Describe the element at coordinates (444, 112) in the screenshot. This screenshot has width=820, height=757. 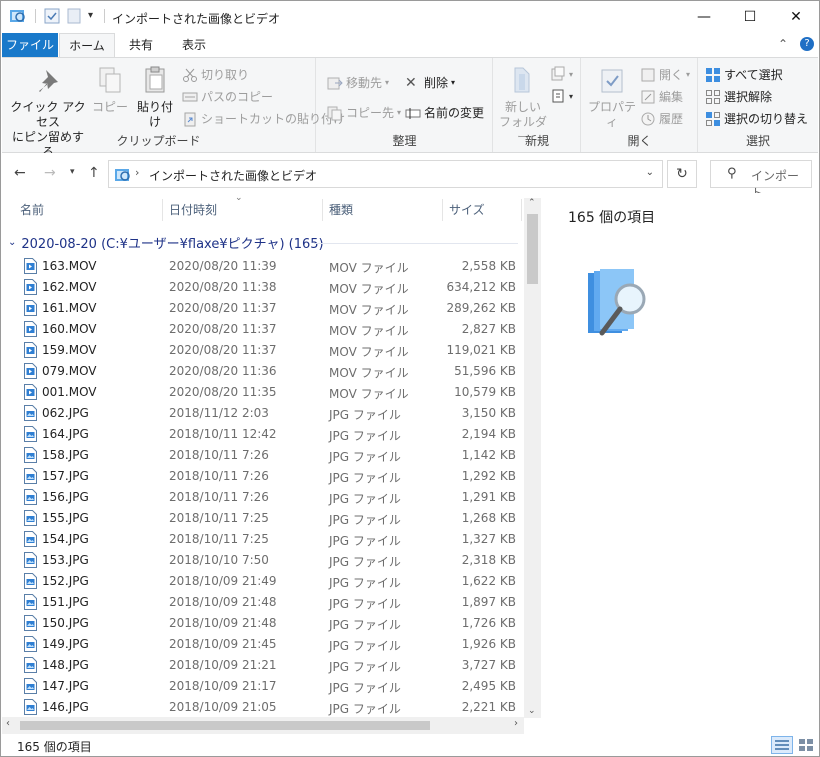
I see `rename-button: 名前の変更` at that location.